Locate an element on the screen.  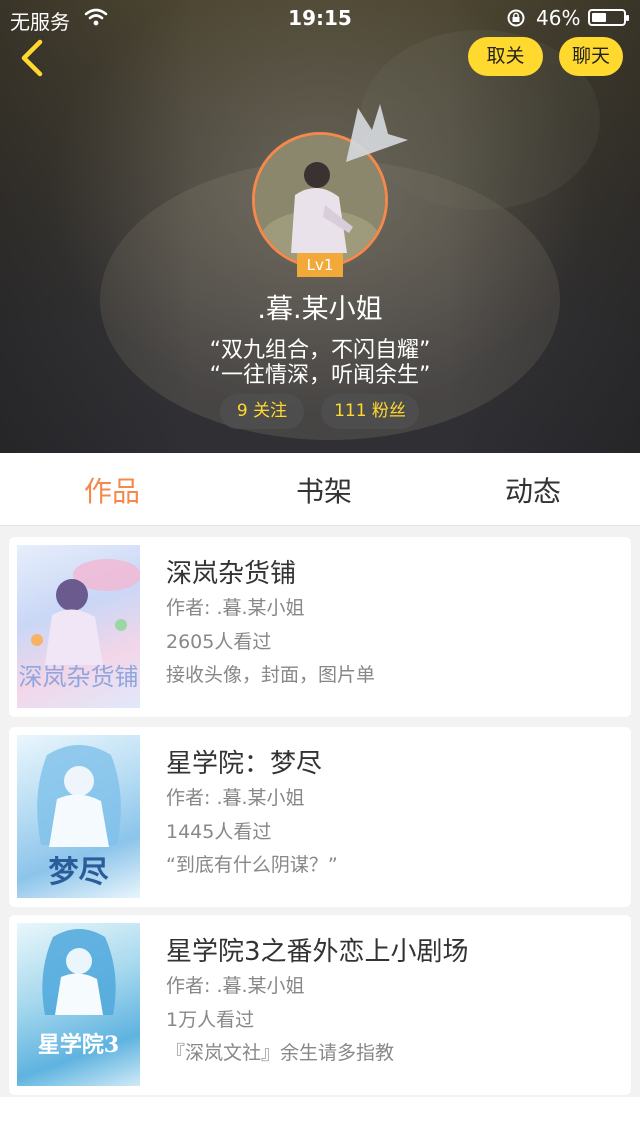
book-description: “到底有什么阴谋？” is located at coordinates (252, 865).